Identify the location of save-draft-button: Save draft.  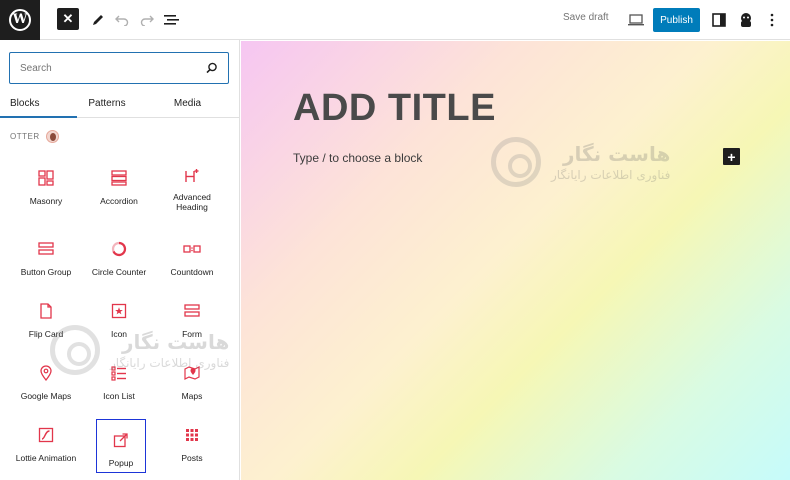
(586, 17).